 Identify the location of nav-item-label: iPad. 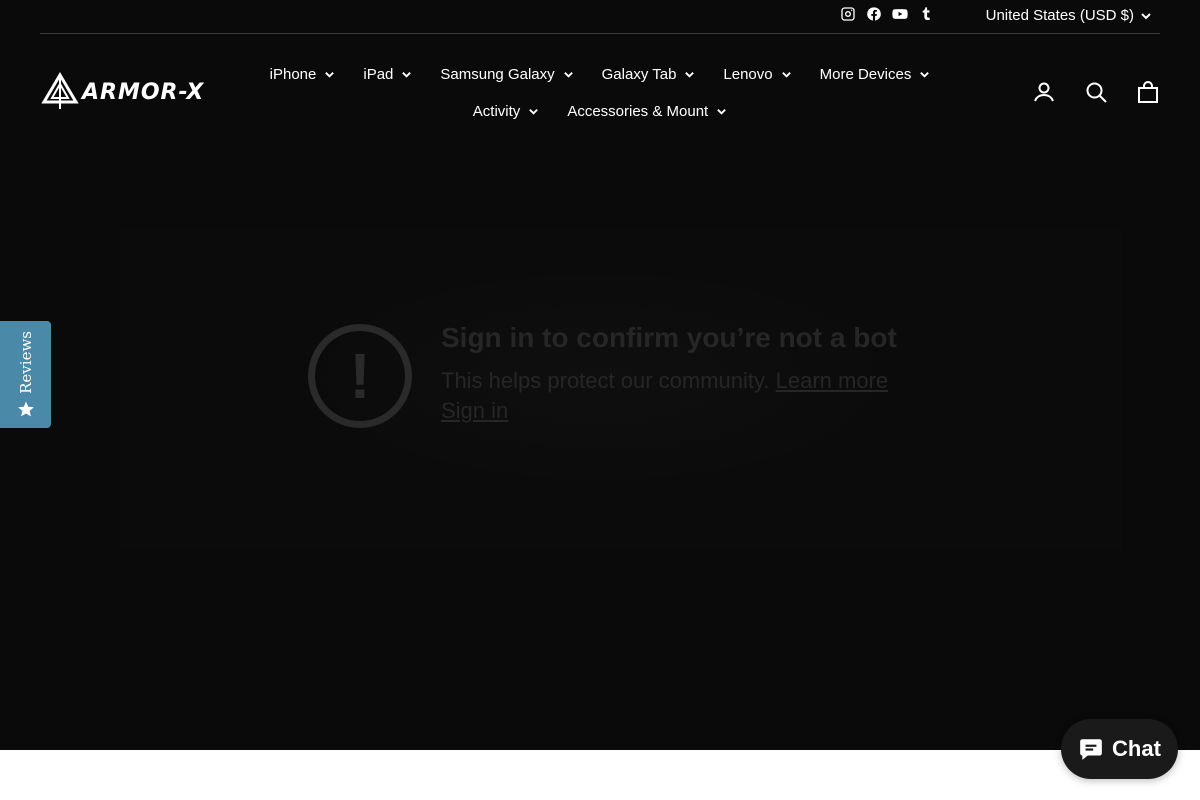
(378, 74).